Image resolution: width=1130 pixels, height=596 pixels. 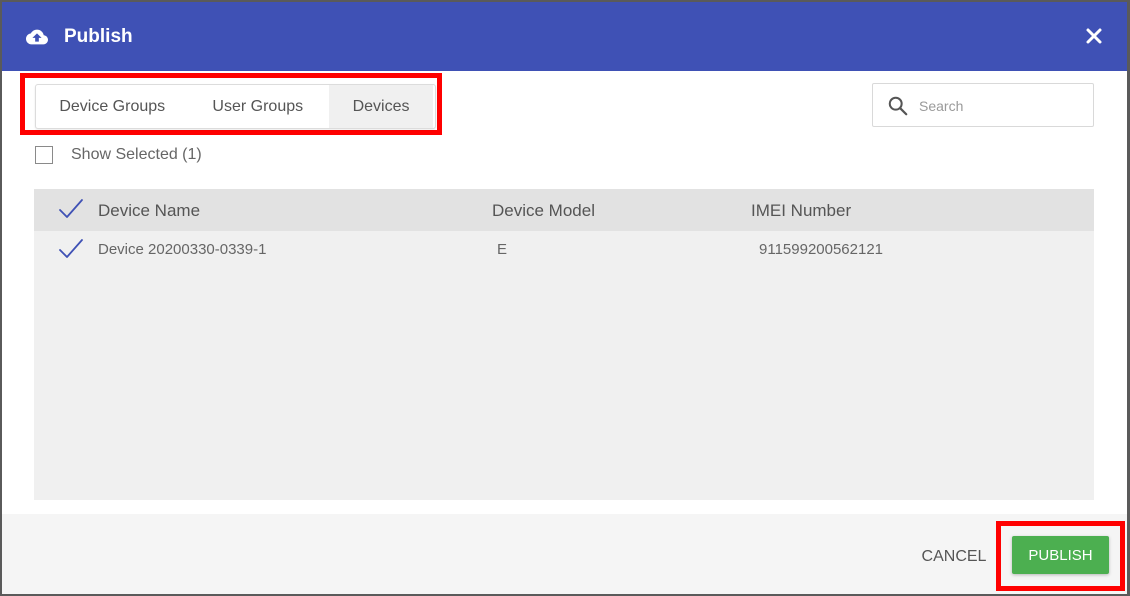 What do you see at coordinates (98, 36) in the screenshot?
I see `dialog-title: Publish` at bounding box center [98, 36].